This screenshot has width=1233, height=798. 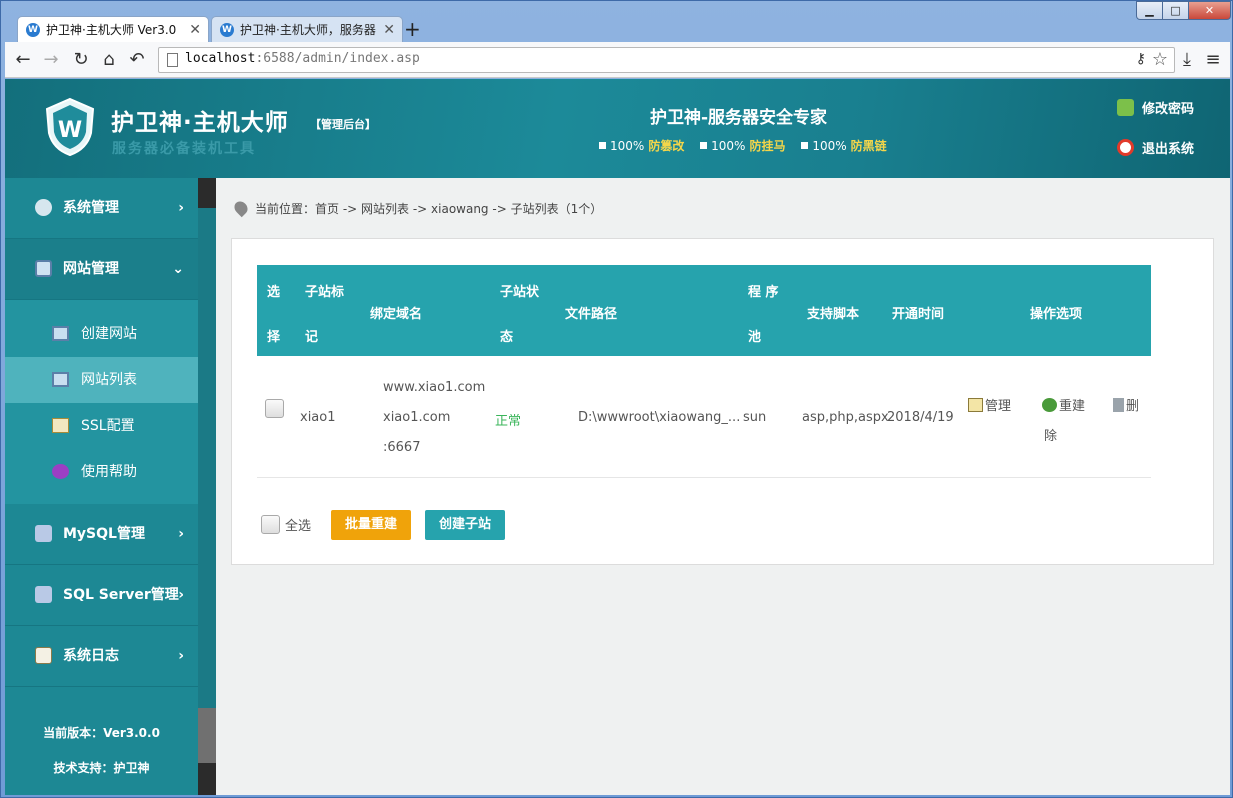 I want to click on stat-label: 防黑链, so click(x=868, y=146).